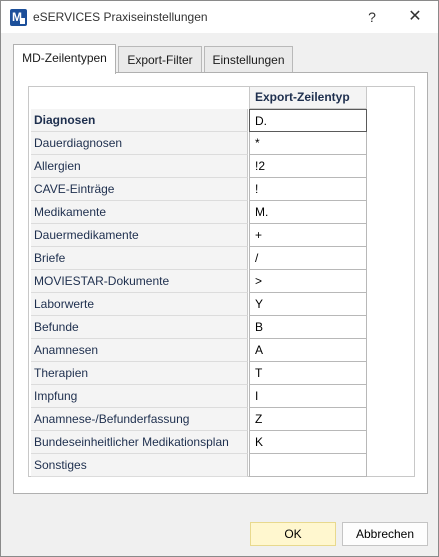 This screenshot has height=557, width=439. What do you see at coordinates (308, 281) in the screenshot?
I see `row-value-cell: >` at bounding box center [308, 281].